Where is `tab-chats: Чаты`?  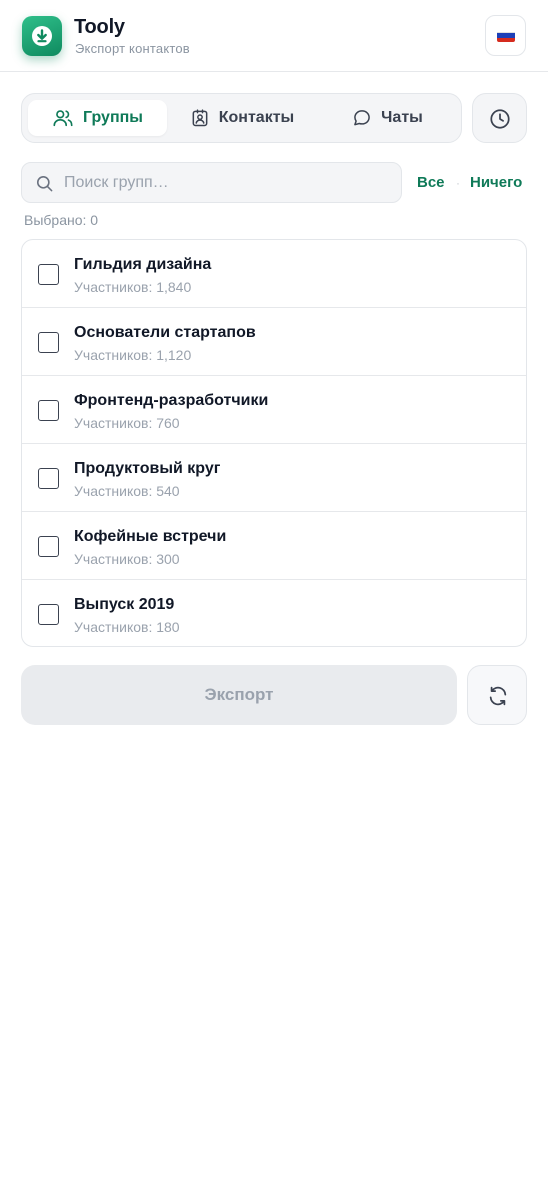
tab-chats: Чаты is located at coordinates (387, 118).